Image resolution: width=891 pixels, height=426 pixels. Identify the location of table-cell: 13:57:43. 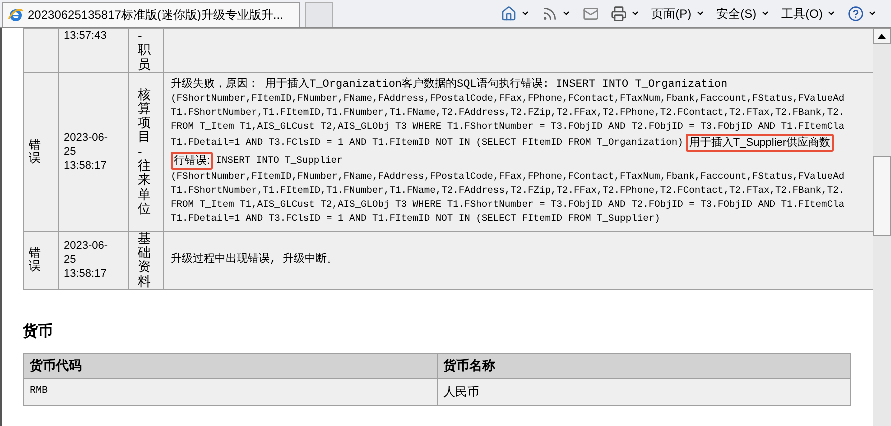
(93, 50).